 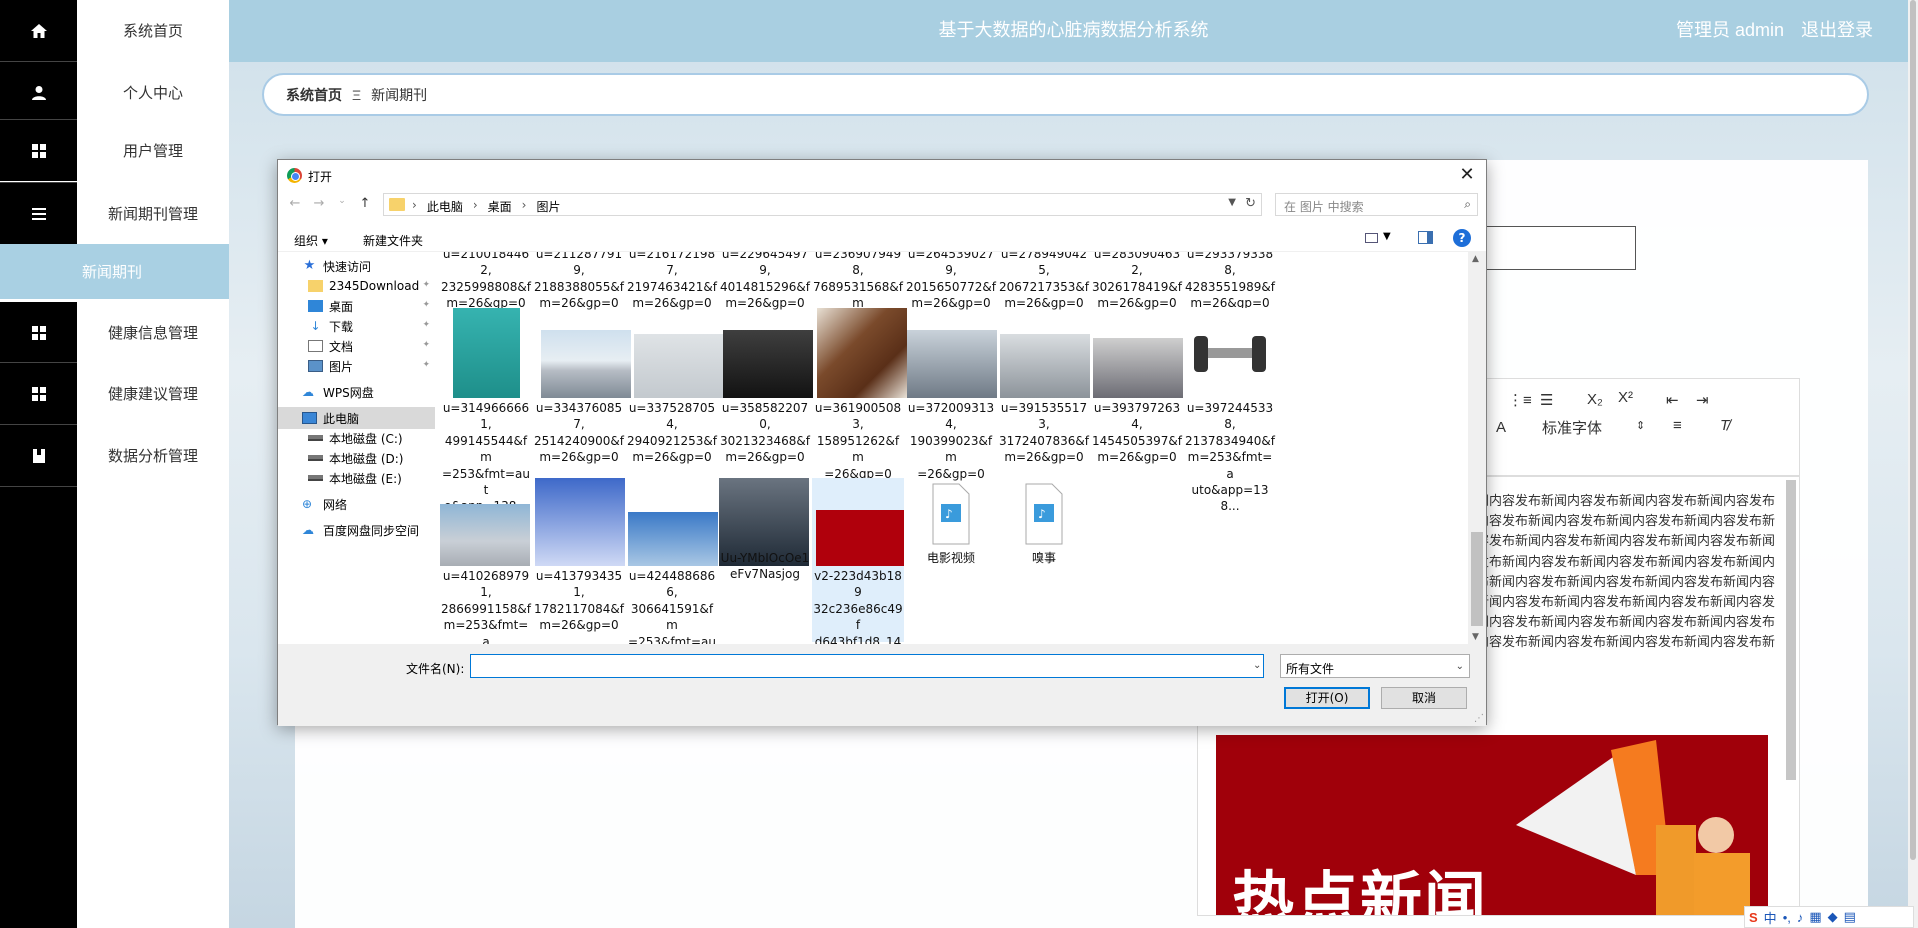 I want to click on nav-quick-access: ★ 快速访问, so click(x=356, y=266).